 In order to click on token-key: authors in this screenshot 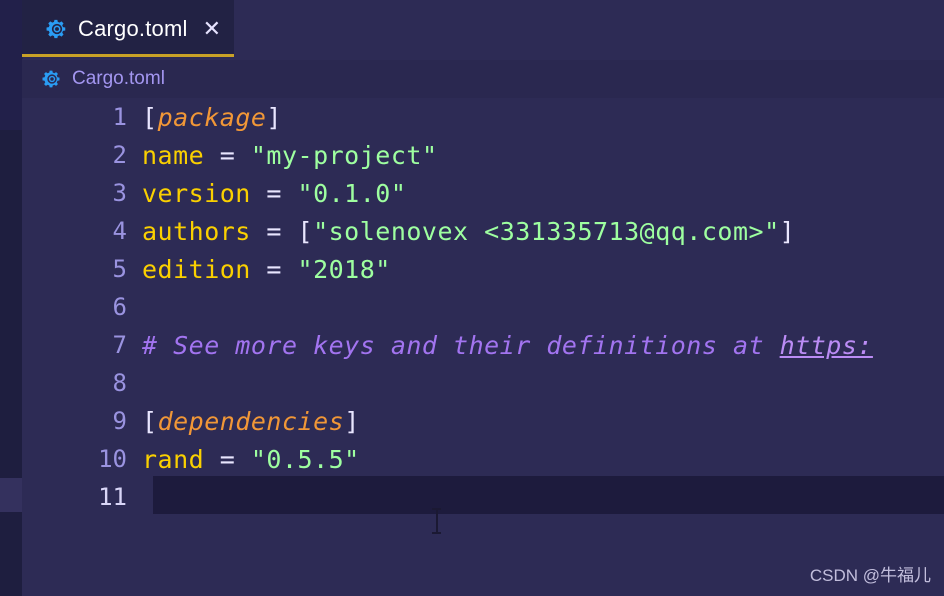, I will do `click(196, 231)`.